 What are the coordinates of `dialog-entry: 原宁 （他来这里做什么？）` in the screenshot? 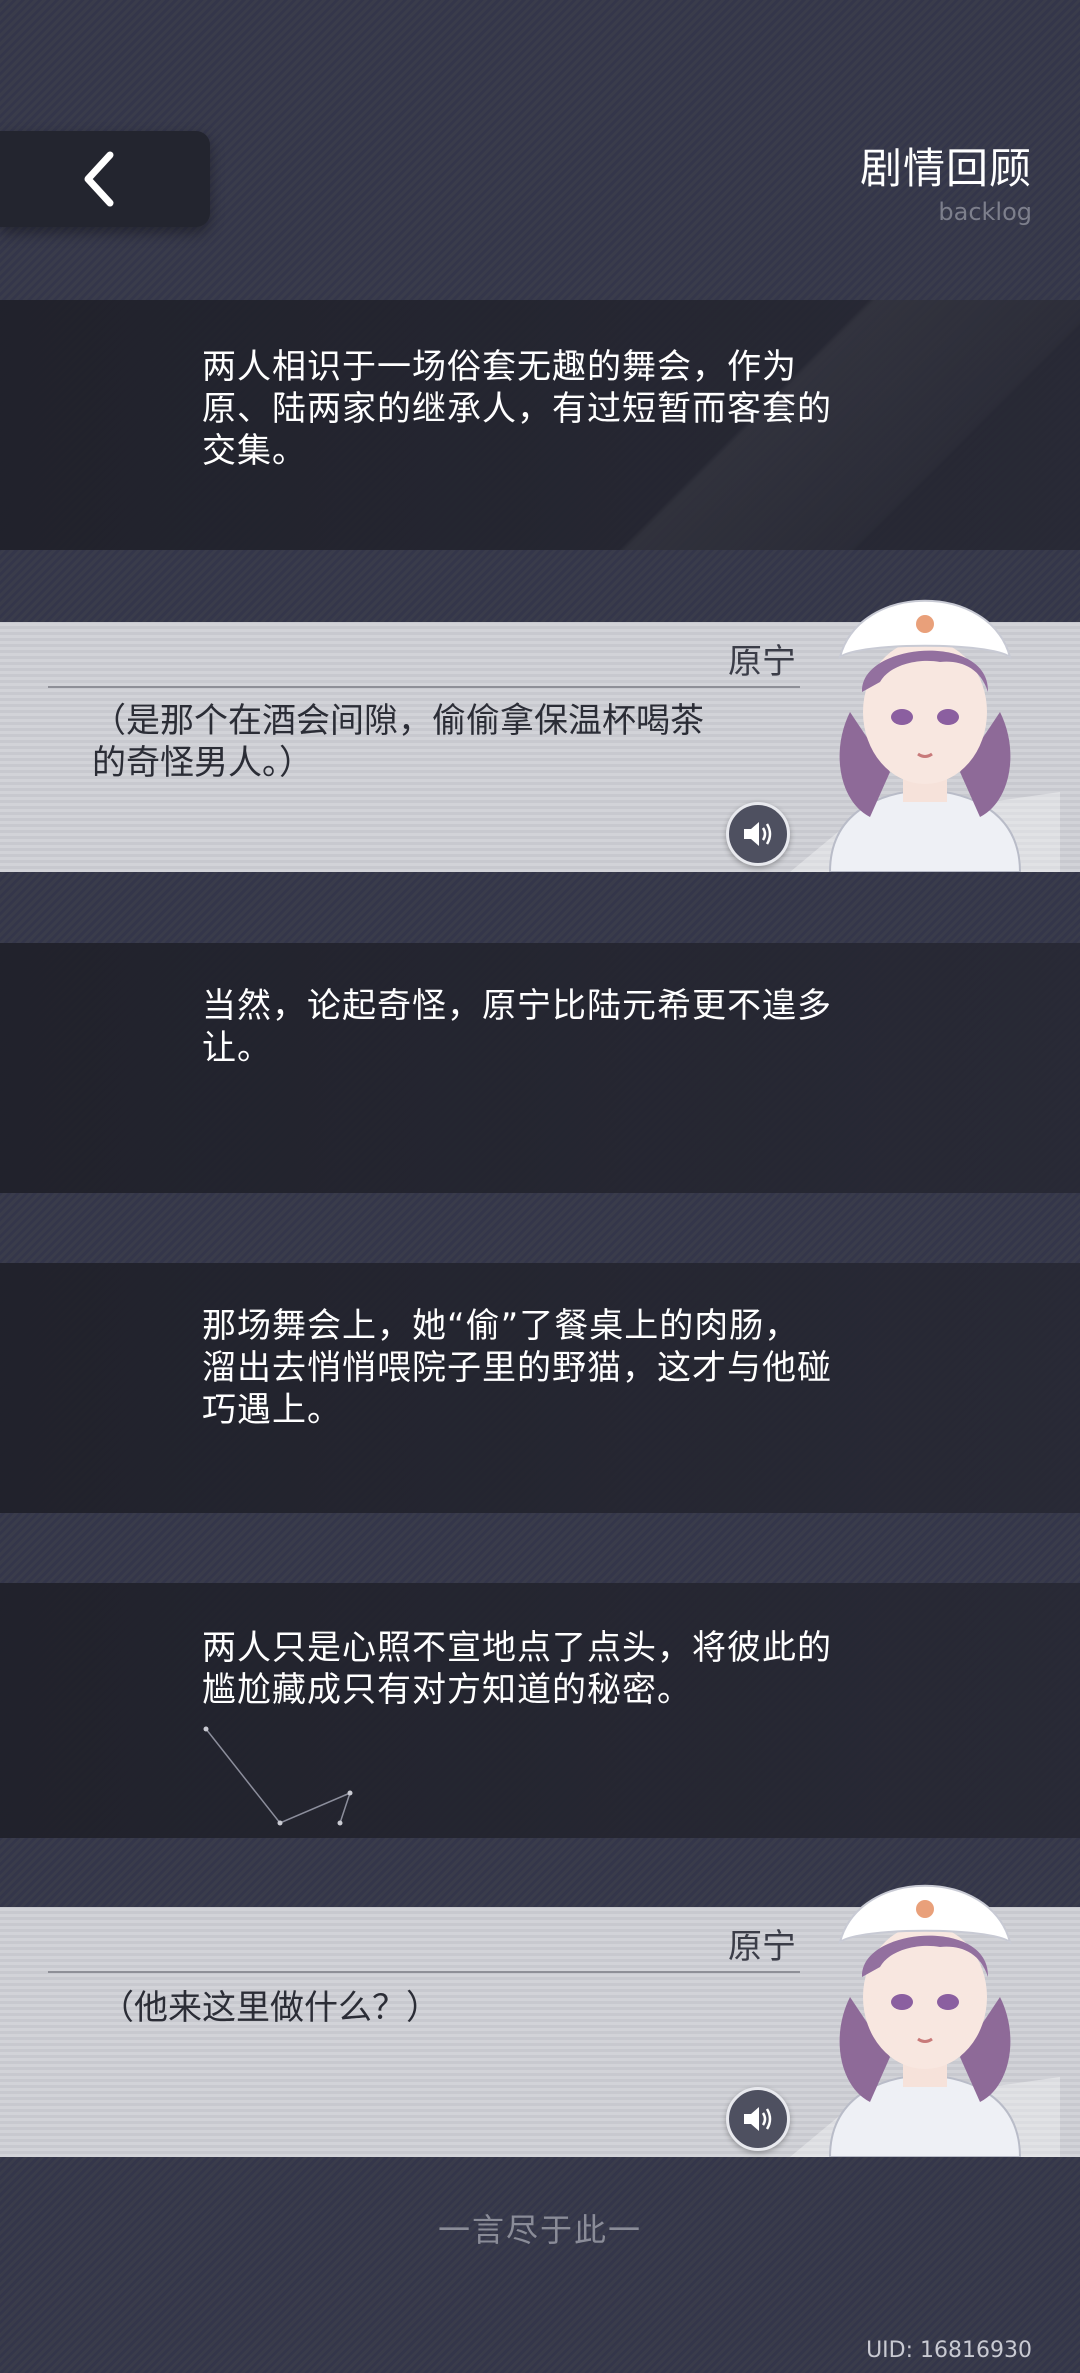 It's located at (540, 2020).